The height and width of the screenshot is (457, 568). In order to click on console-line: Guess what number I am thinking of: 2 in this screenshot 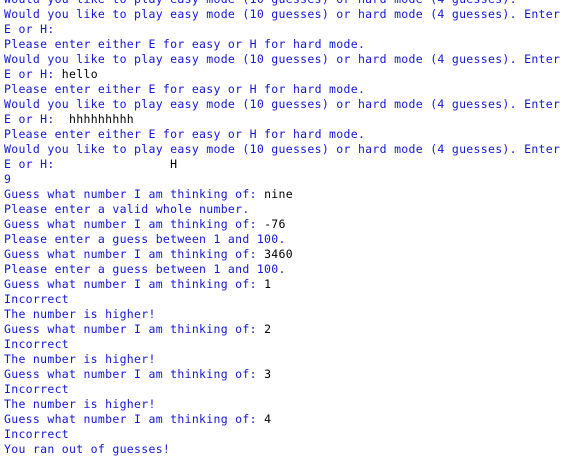, I will do `click(284, 329)`.